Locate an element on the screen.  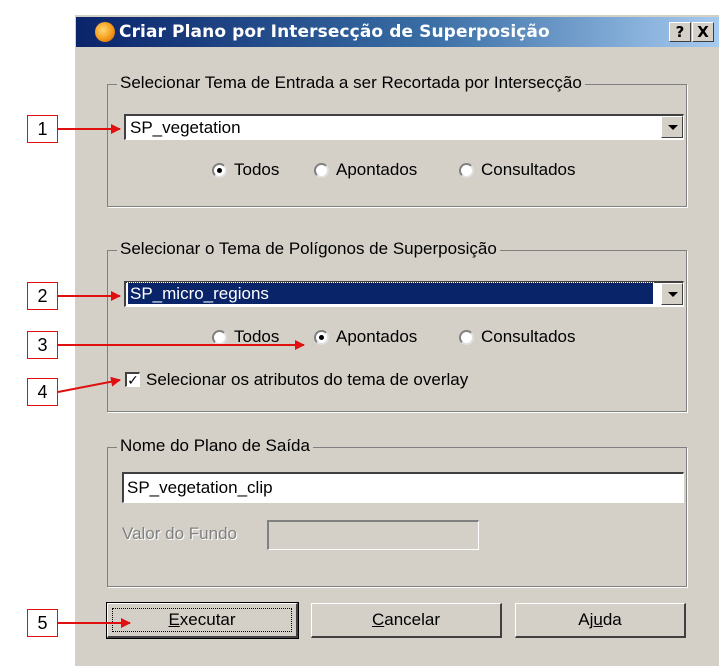
callout-4: 4 is located at coordinates (42, 392).